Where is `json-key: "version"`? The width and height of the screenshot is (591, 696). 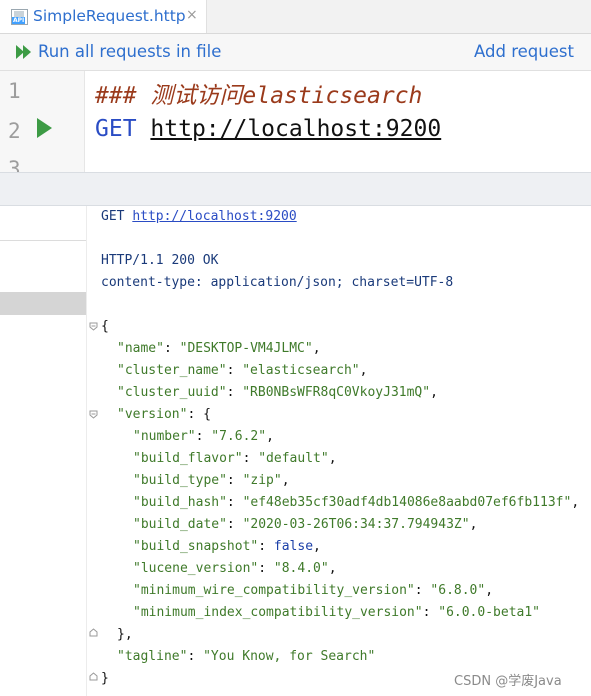 json-key: "version" is located at coordinates (152, 414).